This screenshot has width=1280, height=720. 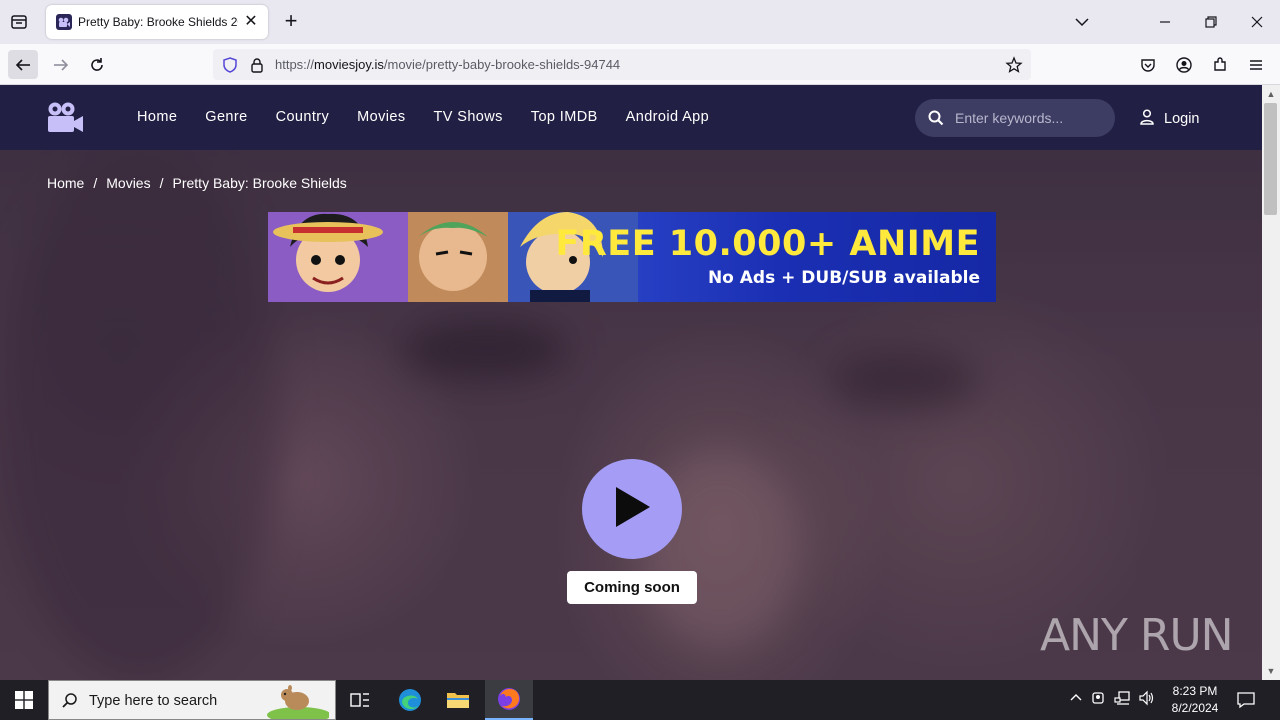 I want to click on nav-genre: Genre, so click(x=226, y=117).